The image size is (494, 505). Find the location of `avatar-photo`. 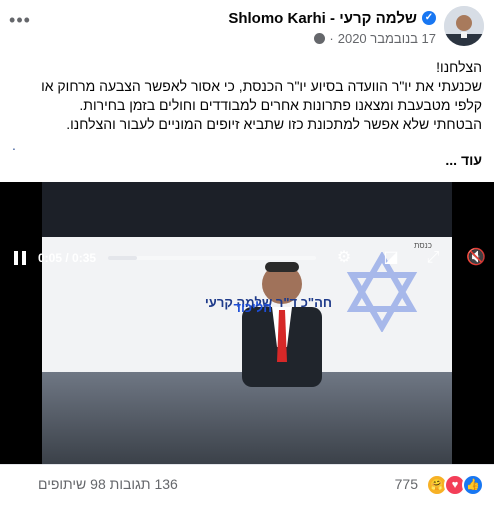

avatar-photo is located at coordinates (464, 26).